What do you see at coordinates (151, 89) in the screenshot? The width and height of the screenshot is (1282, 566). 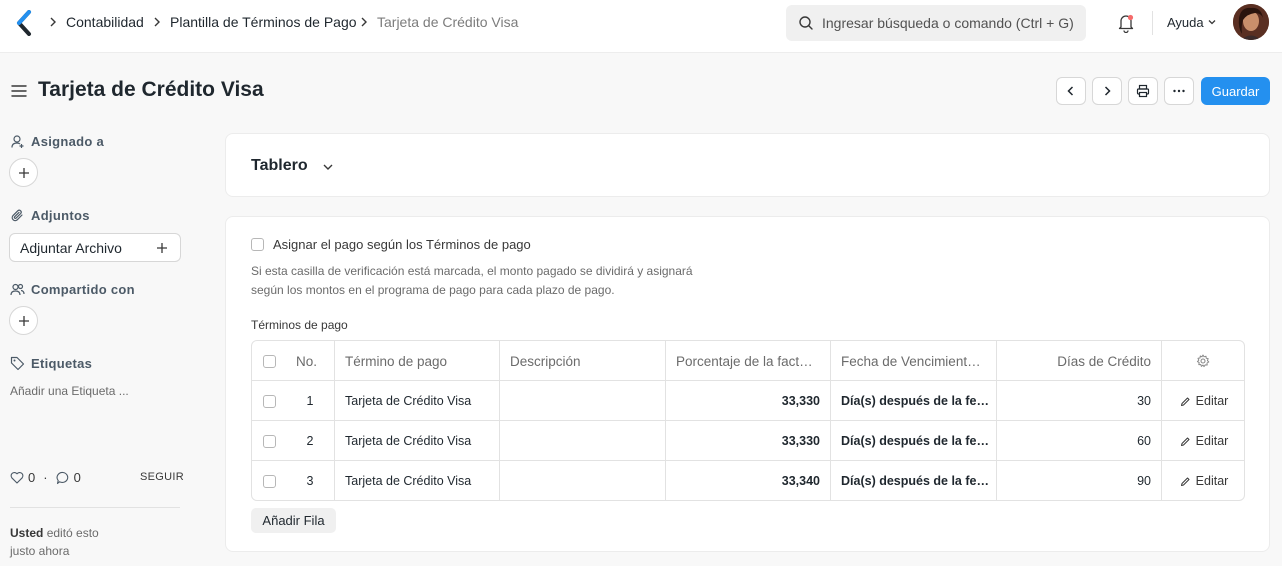 I see `page-title: Tarjeta de Crédito Visa` at bounding box center [151, 89].